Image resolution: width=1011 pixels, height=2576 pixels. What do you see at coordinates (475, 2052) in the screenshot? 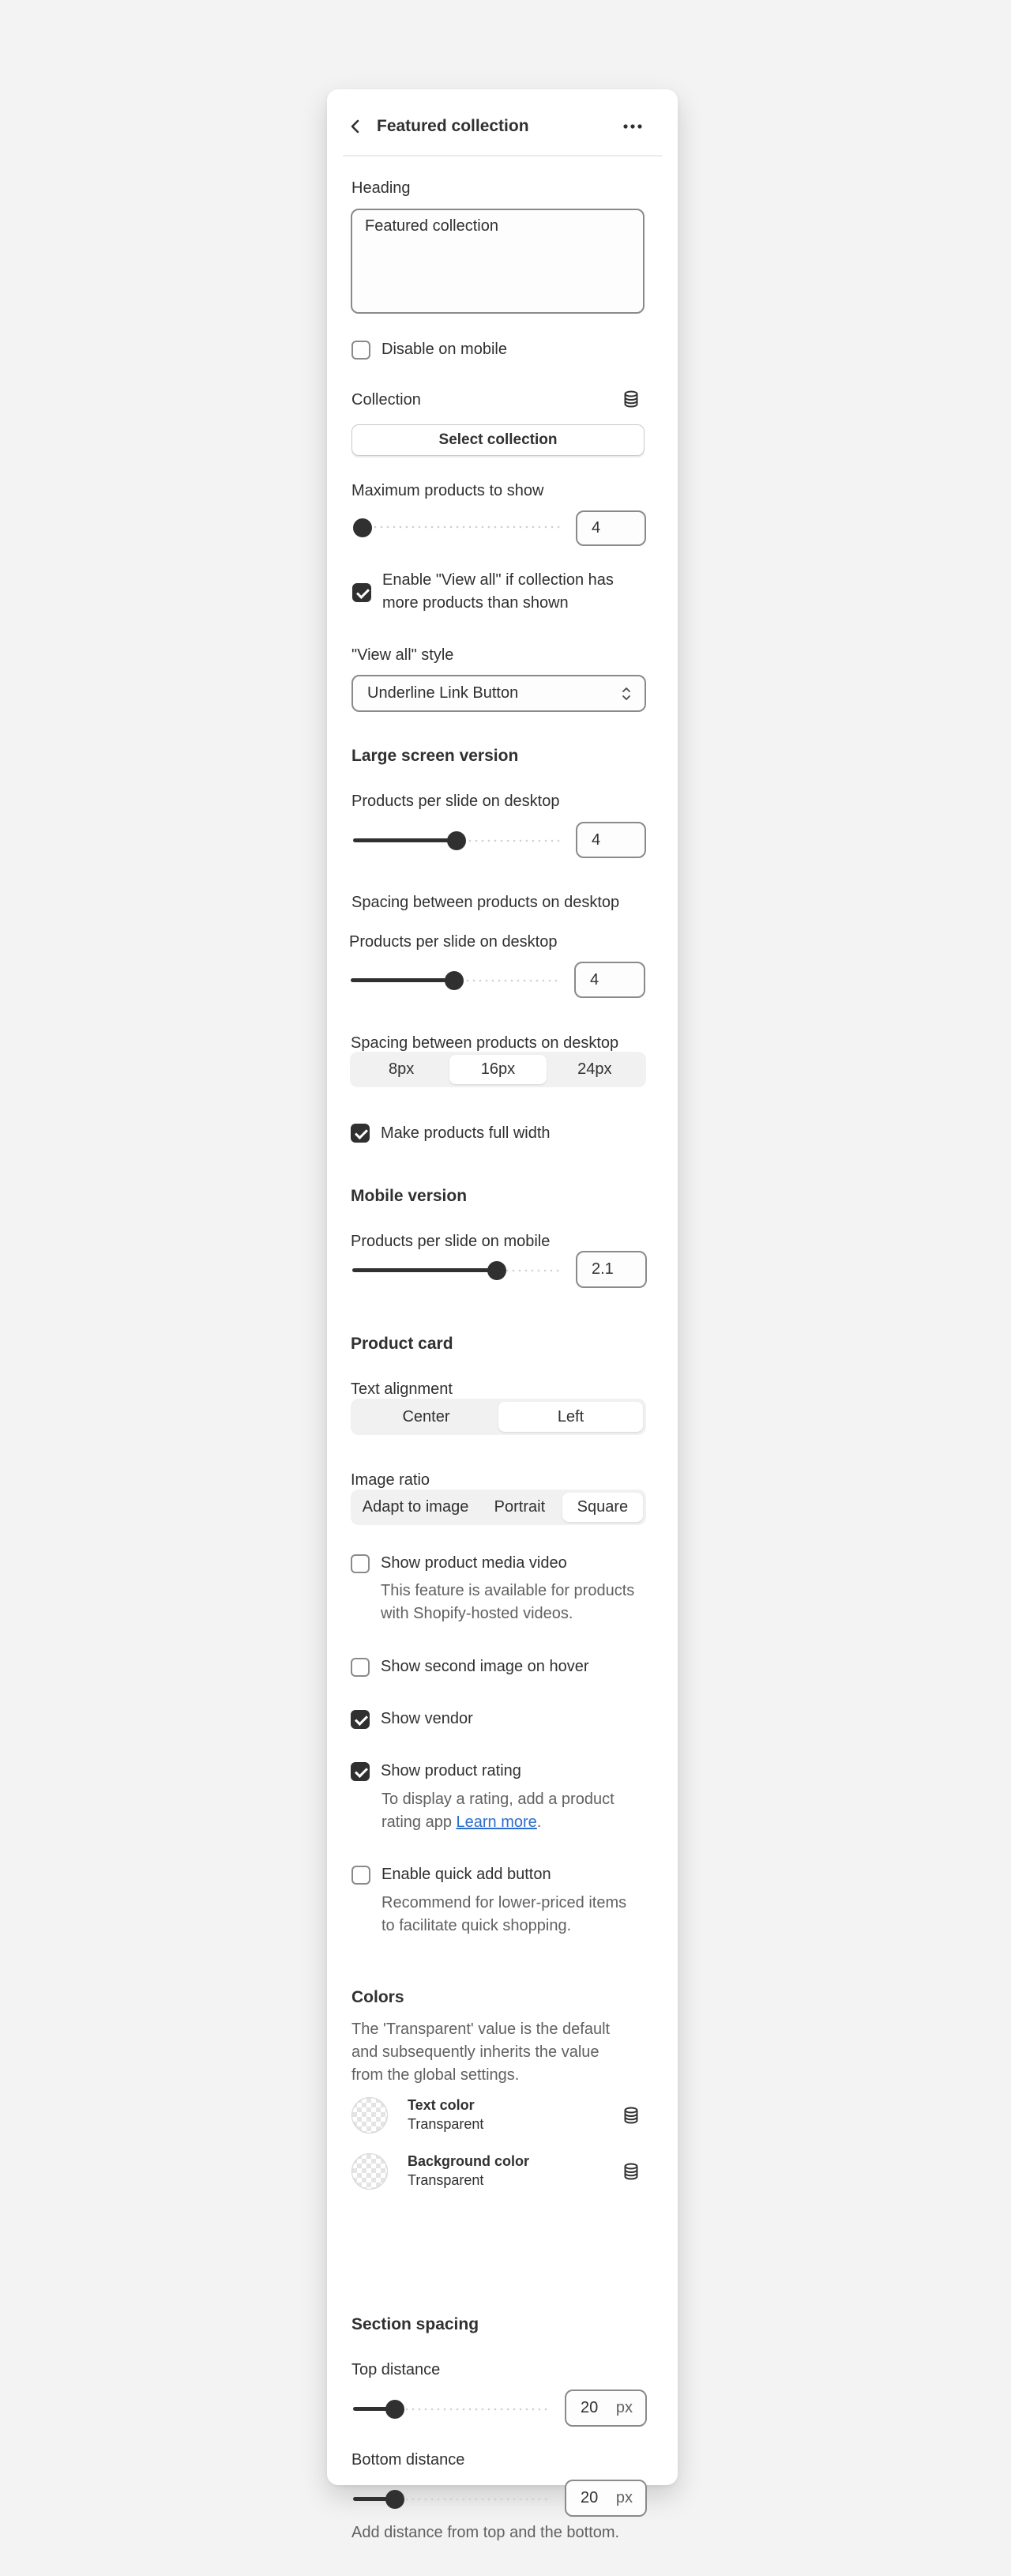
I see `colors-desc-line2: and subsequently inherits the value` at bounding box center [475, 2052].